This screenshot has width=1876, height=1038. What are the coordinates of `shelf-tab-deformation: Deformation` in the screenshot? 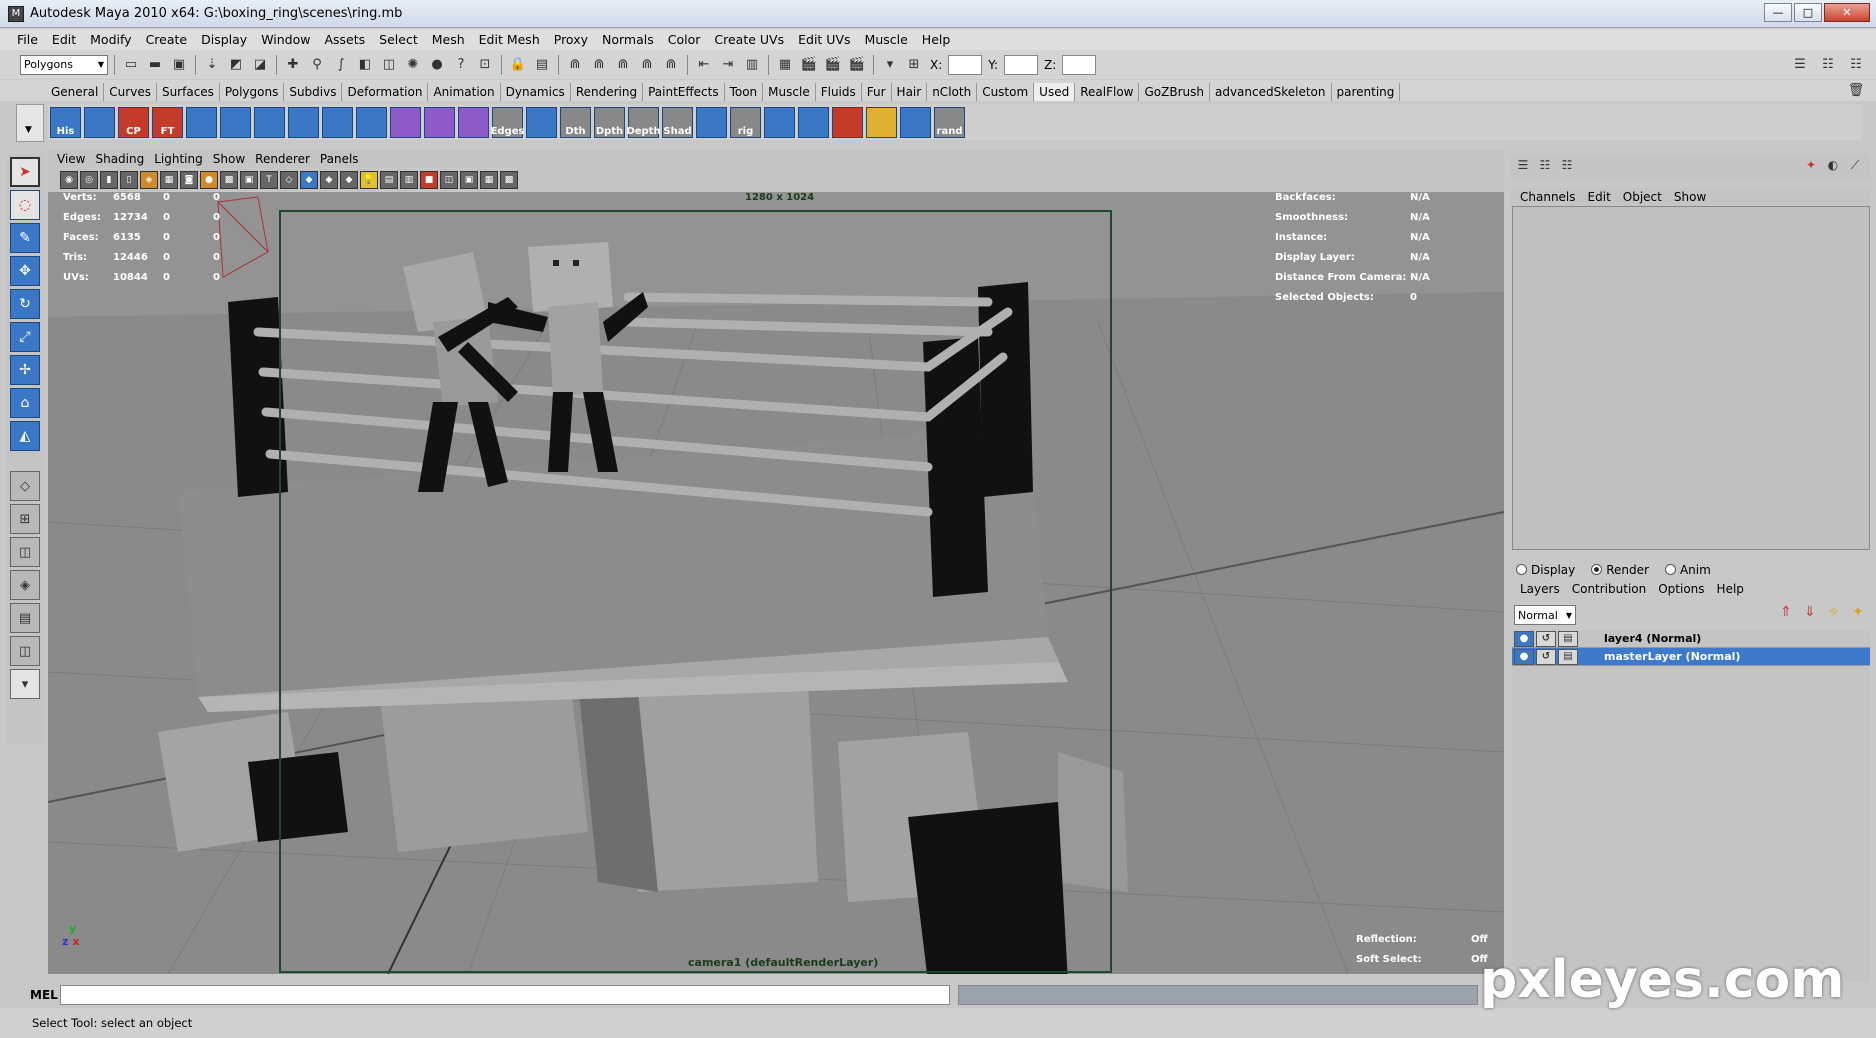 It's located at (385, 92).